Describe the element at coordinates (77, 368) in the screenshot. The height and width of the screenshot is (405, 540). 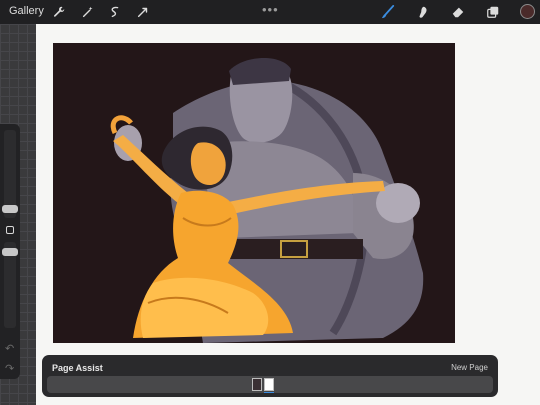
I see `page-assist-title: Page Assist` at that location.